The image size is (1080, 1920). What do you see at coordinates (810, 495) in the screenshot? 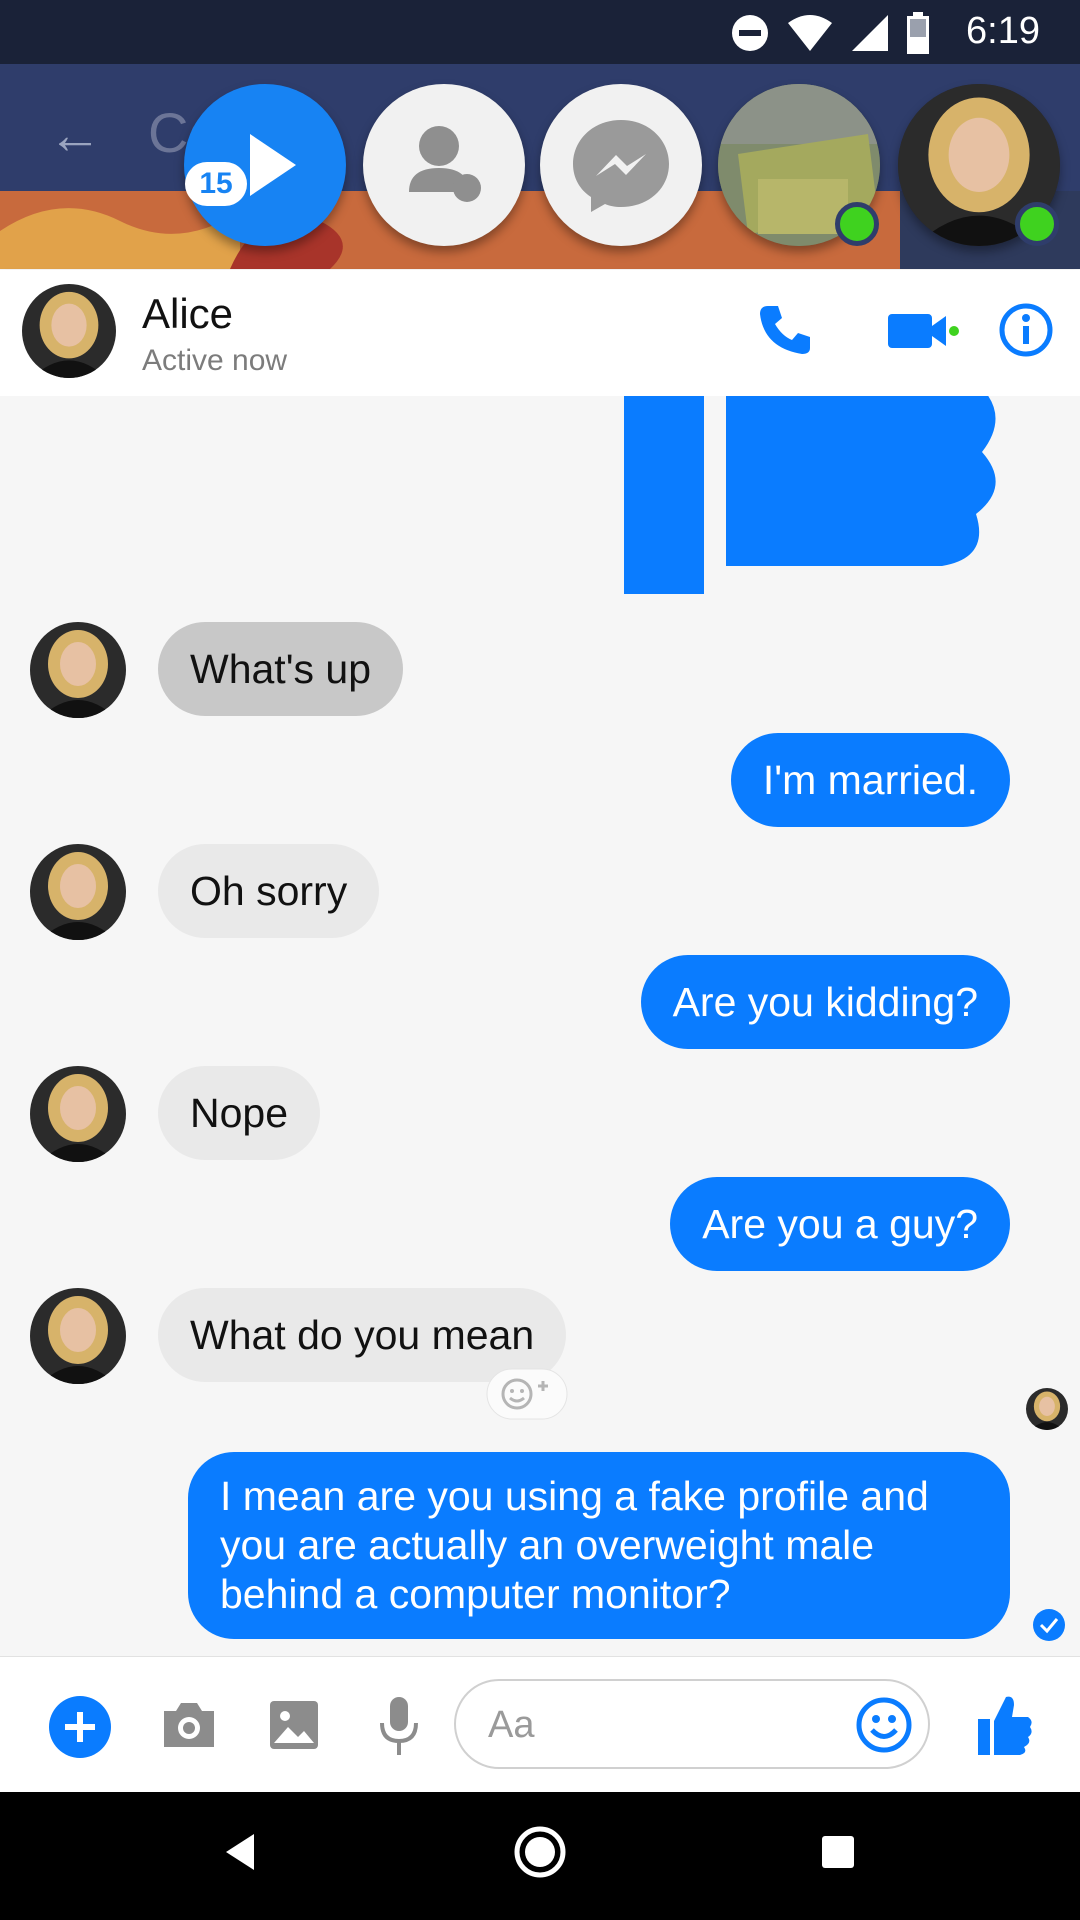
I see `thumbs-up-sticker` at bounding box center [810, 495].